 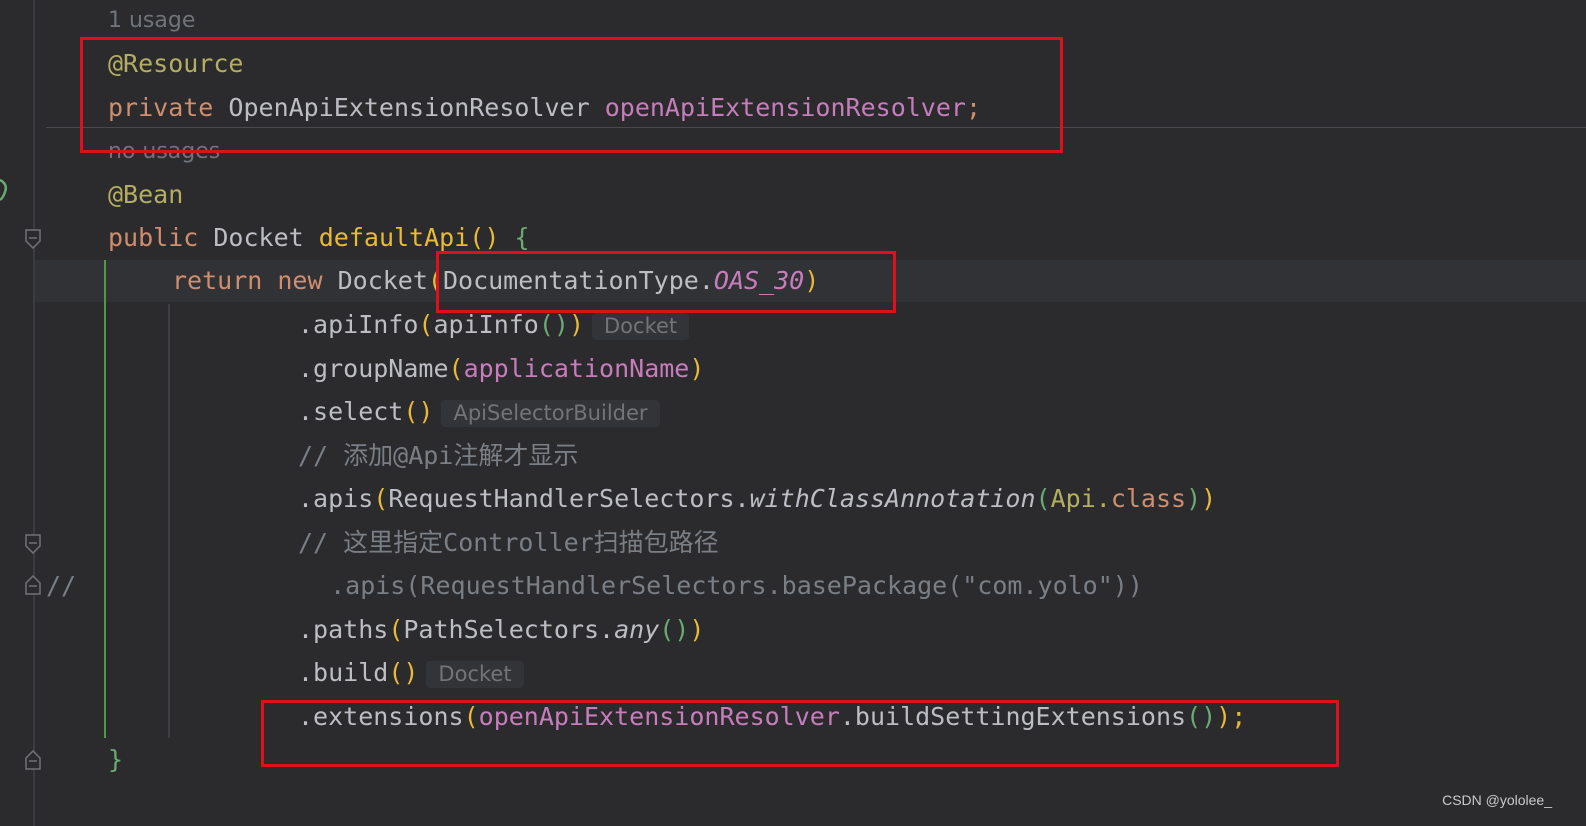 I want to click on code-line: .build() Docket, so click(x=411, y=673).